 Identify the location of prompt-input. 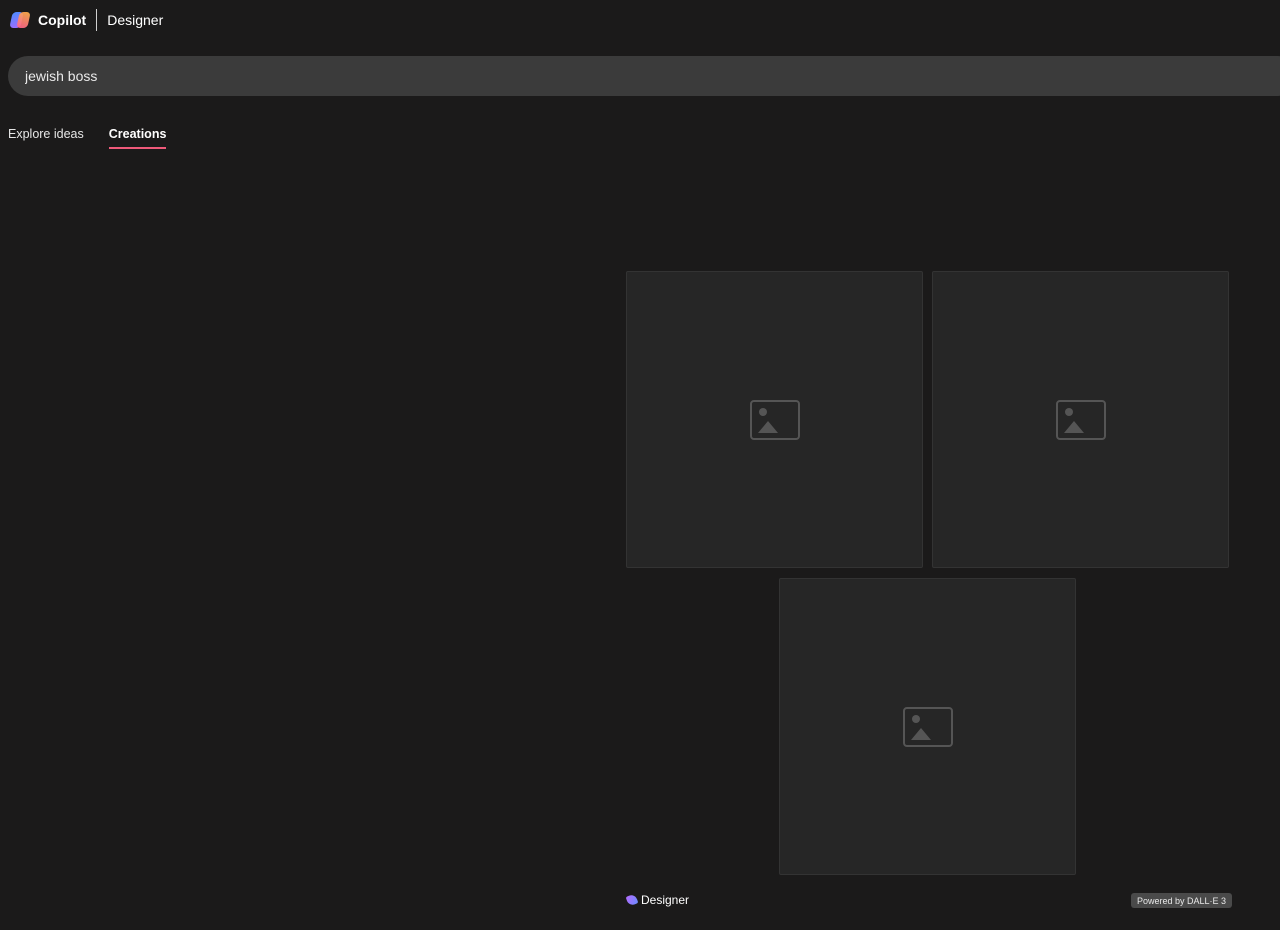
(525, 76).